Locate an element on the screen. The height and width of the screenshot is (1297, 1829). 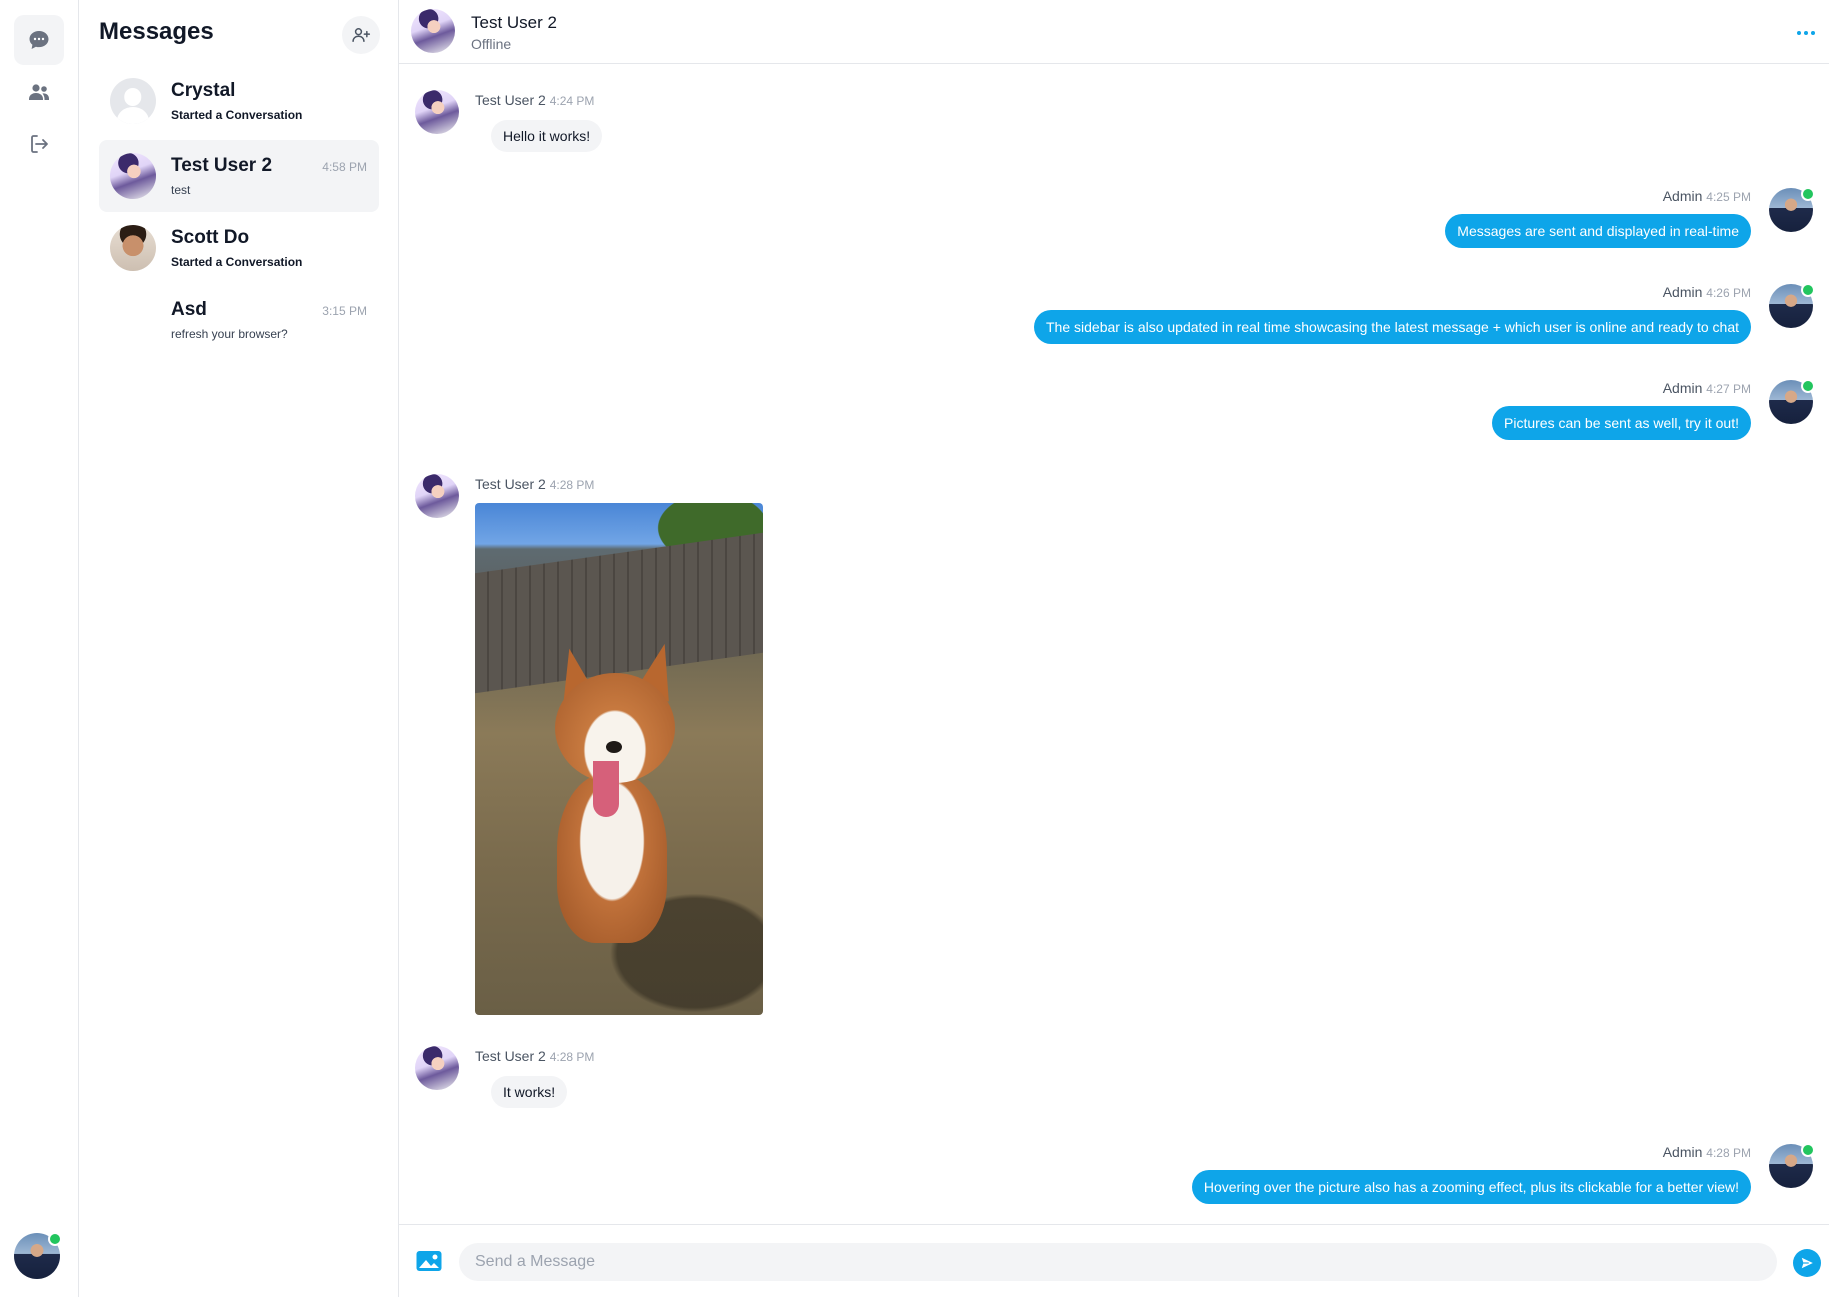
incoming-message: Test User 2 4:24 PM Hello it works! is located at coordinates (615, 125).